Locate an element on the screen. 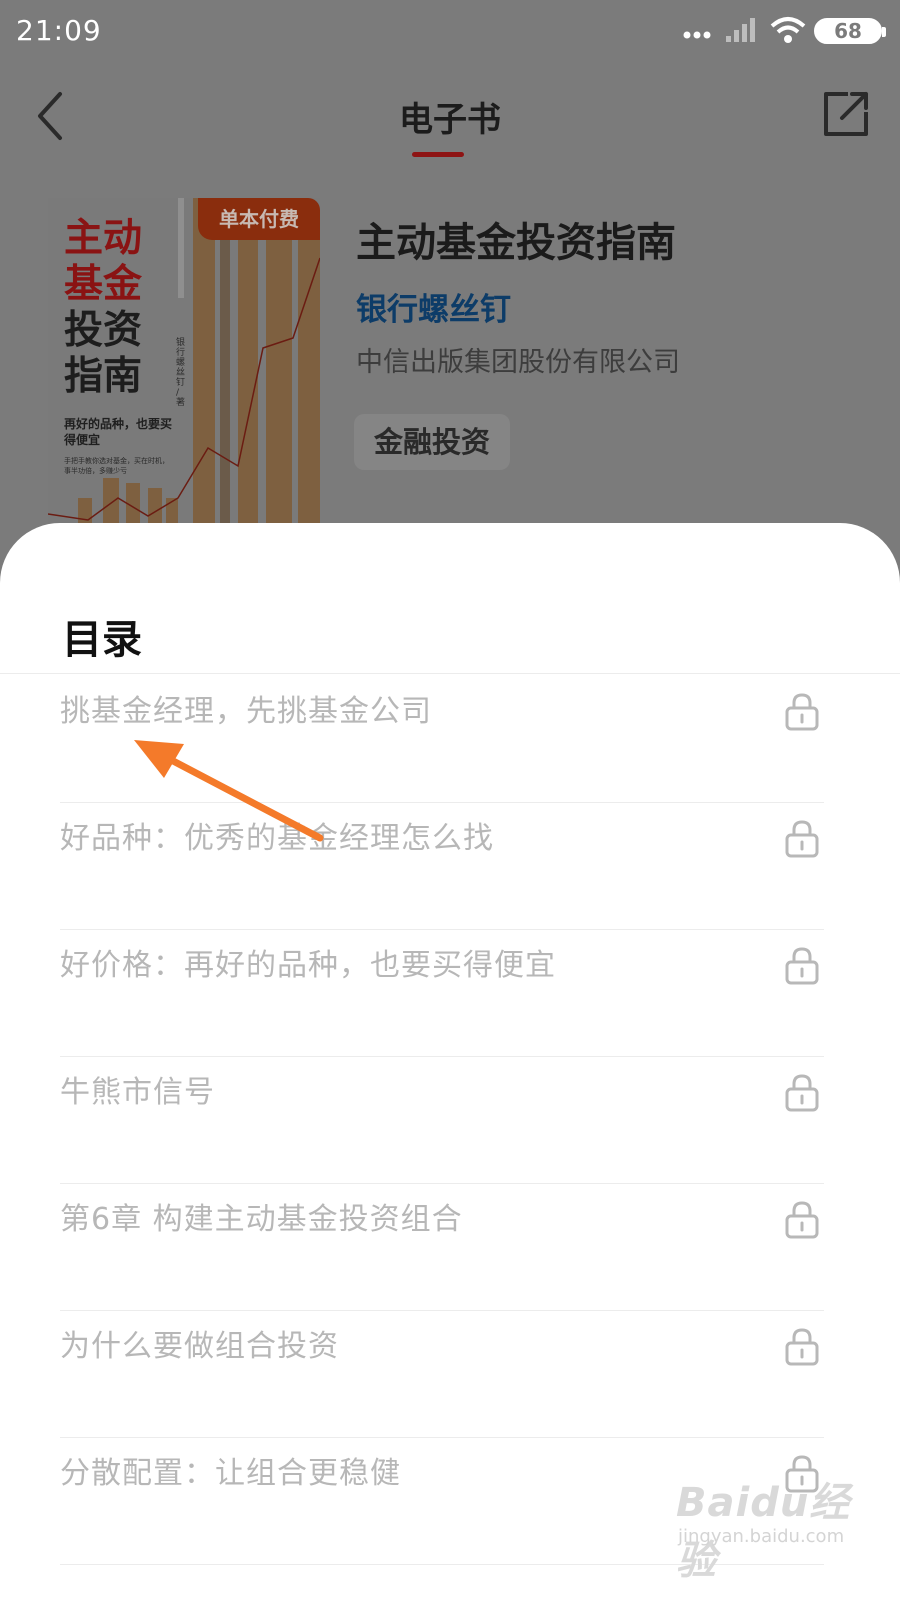 This screenshot has height=1600, width=900. toc-item: 好价格：再好的品种，也要买得便宜 is located at coordinates (450, 993).